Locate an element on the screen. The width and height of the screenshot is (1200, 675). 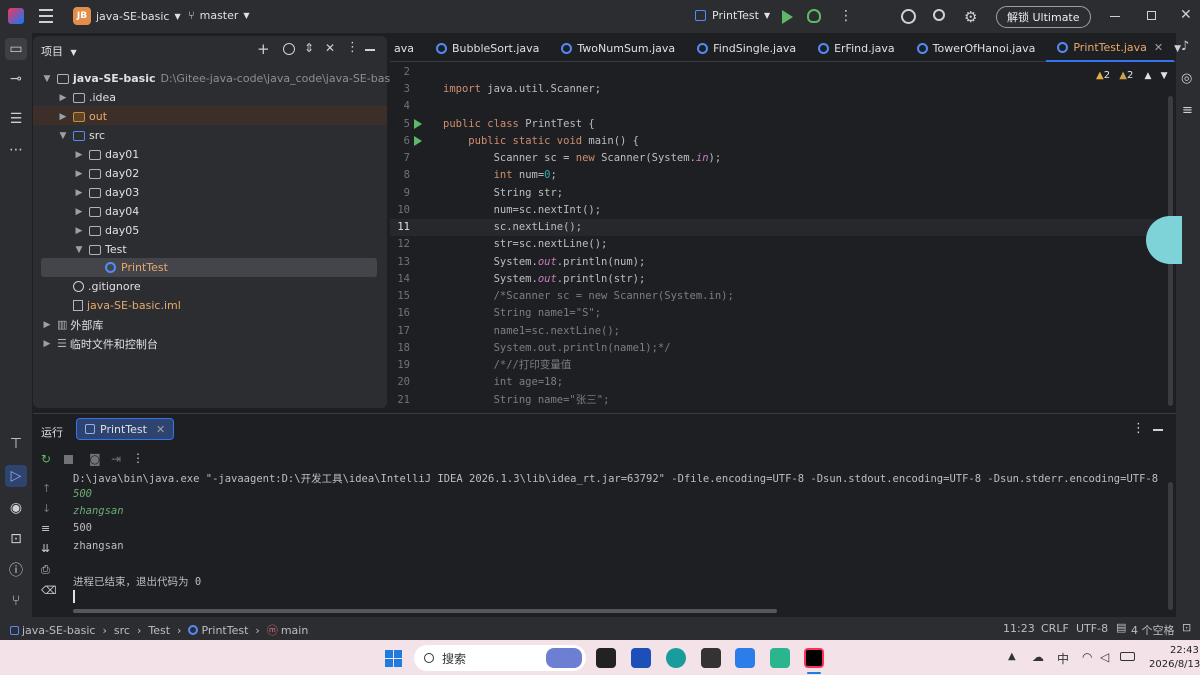
tree-item-scratches: ▶ ☰ 临时文件和控制台 is located at coordinates (99, 343).